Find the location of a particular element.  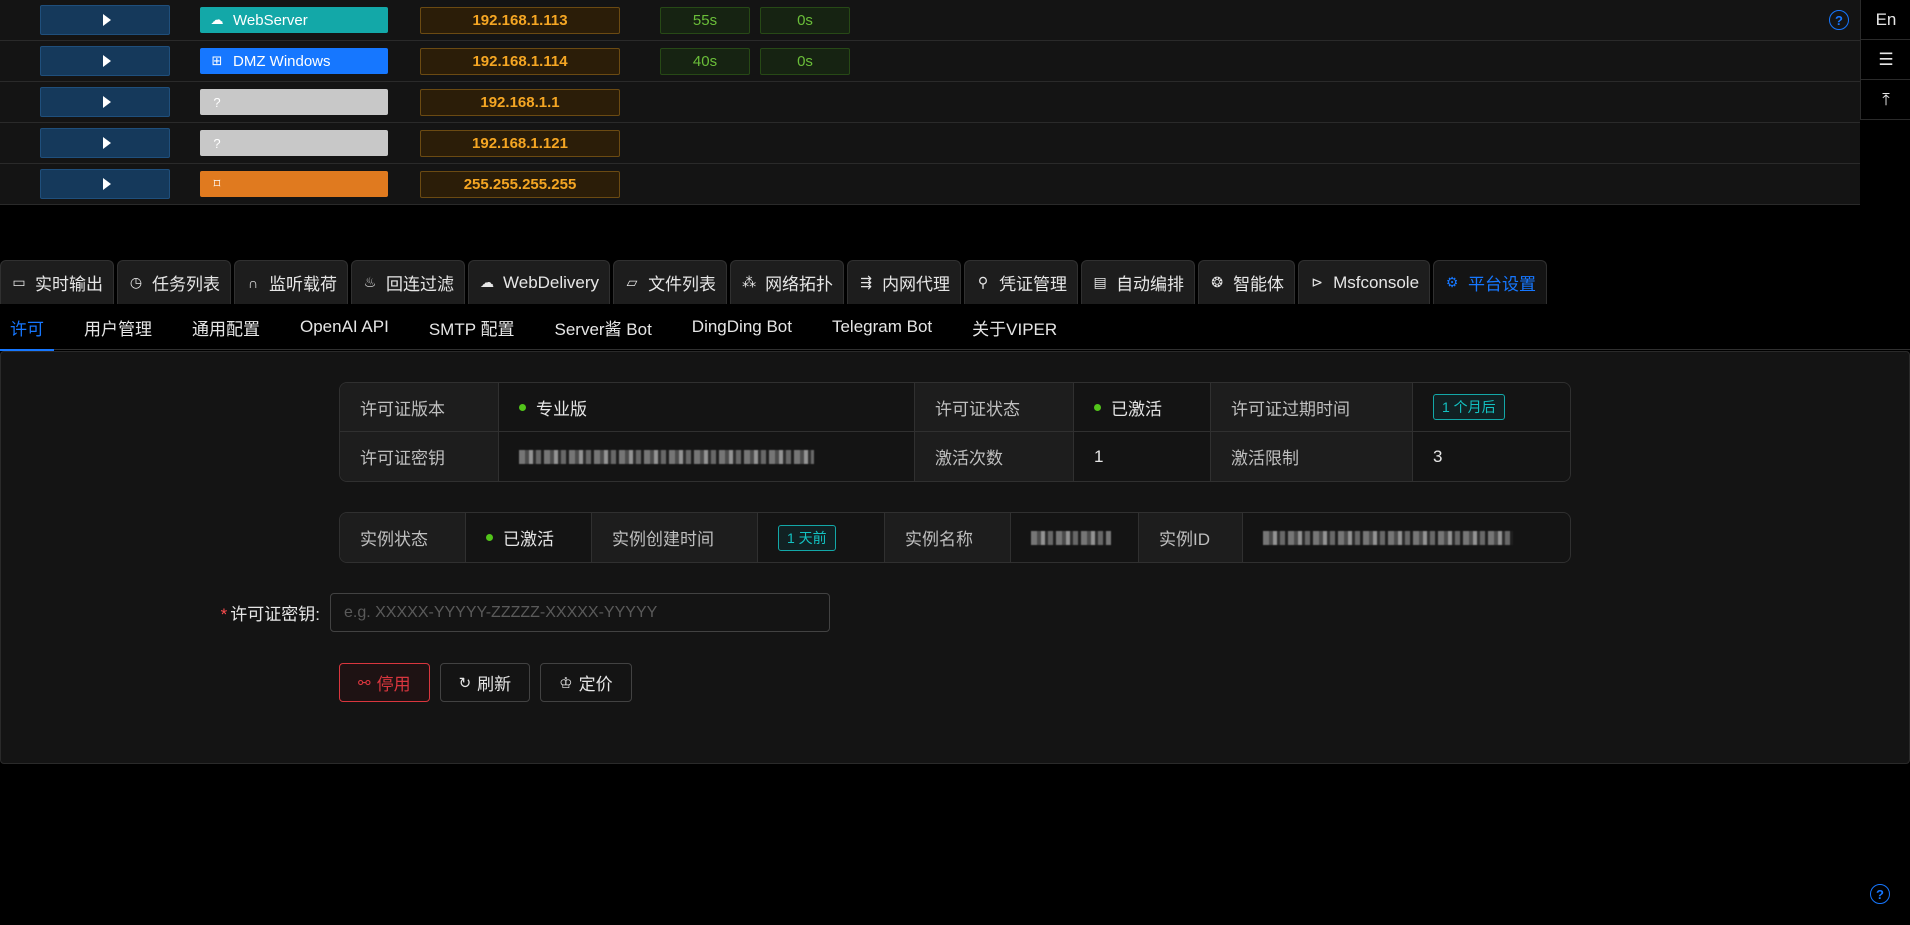

tab-listener-payload: ∩ 监听载荷 is located at coordinates (291, 282).